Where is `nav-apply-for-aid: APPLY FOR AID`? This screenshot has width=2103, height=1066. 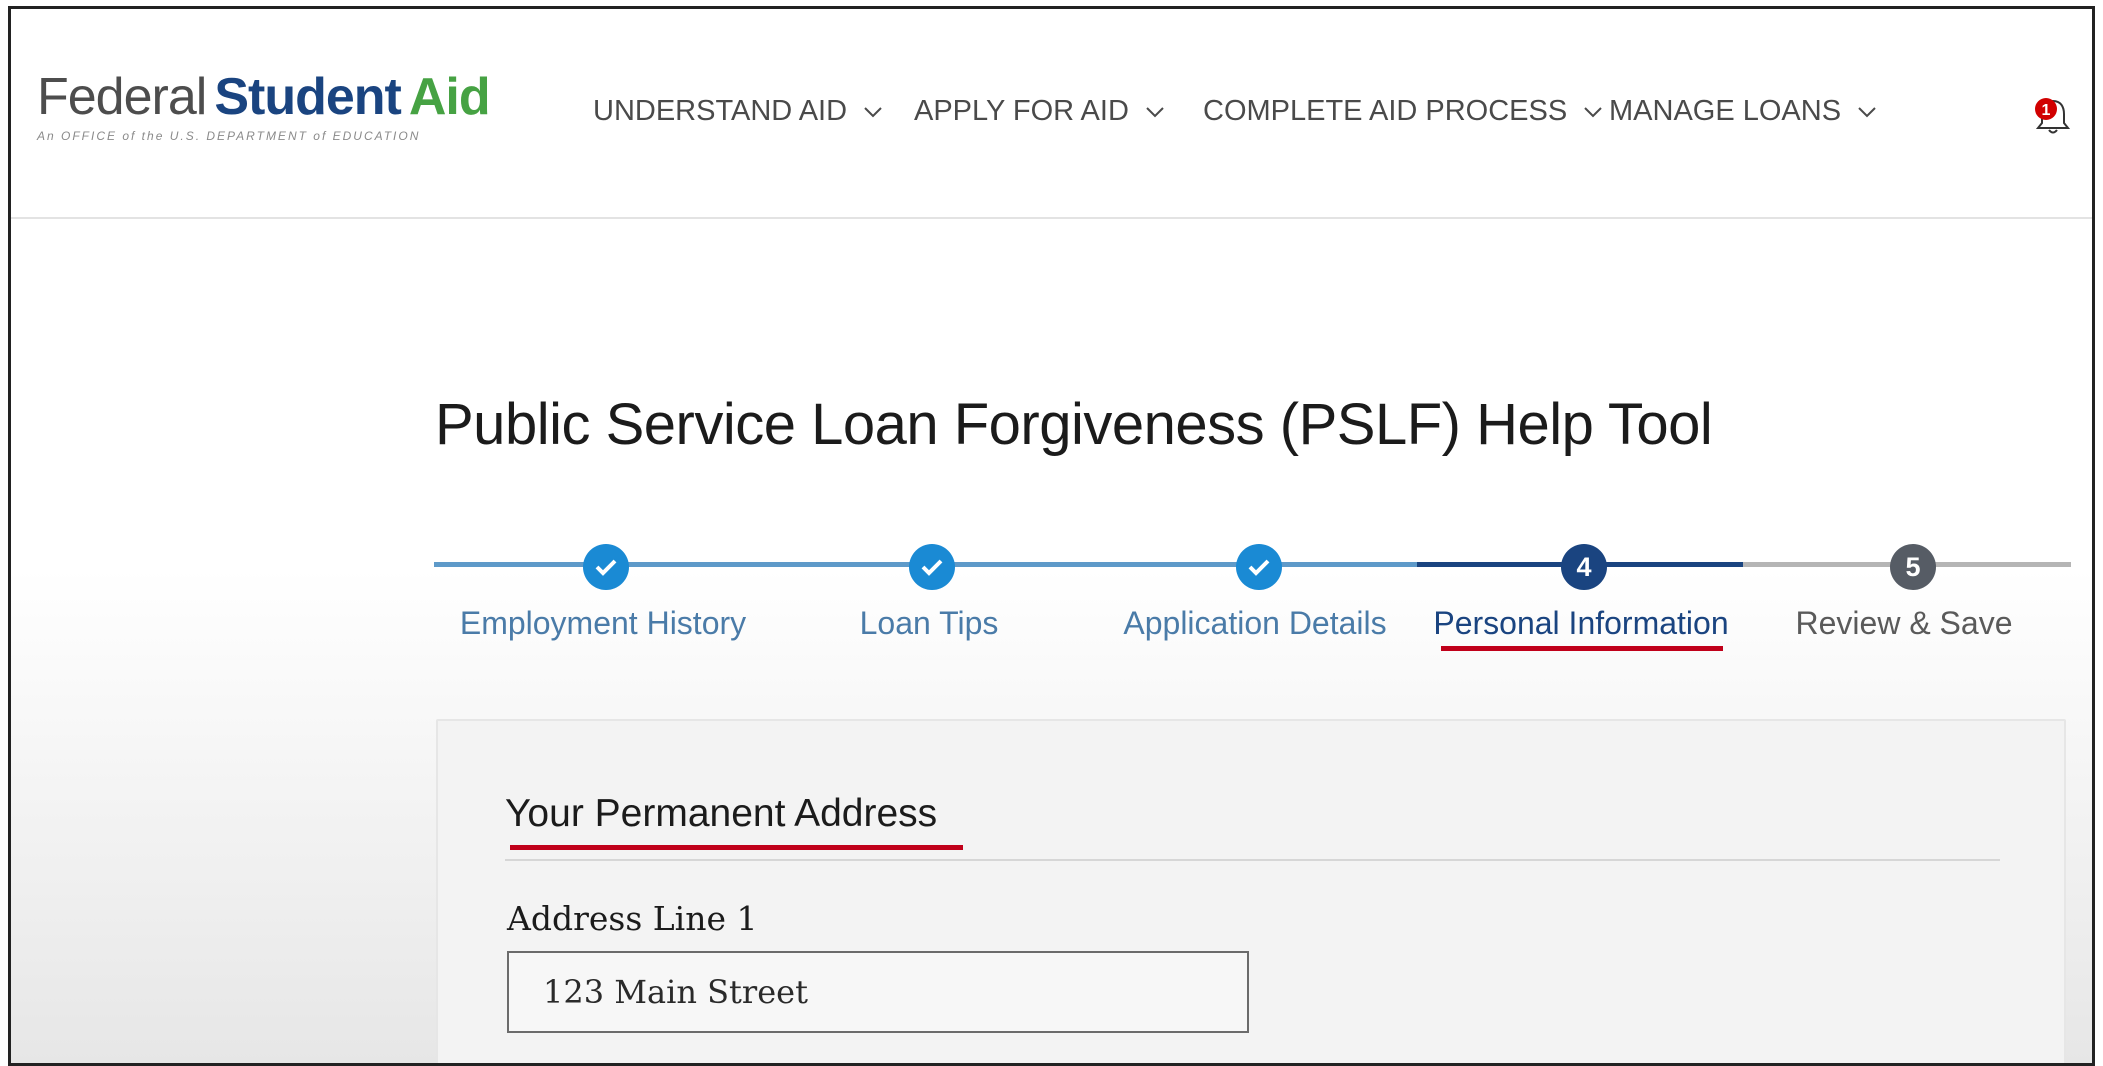 nav-apply-for-aid: APPLY FOR AID is located at coordinates (1039, 111).